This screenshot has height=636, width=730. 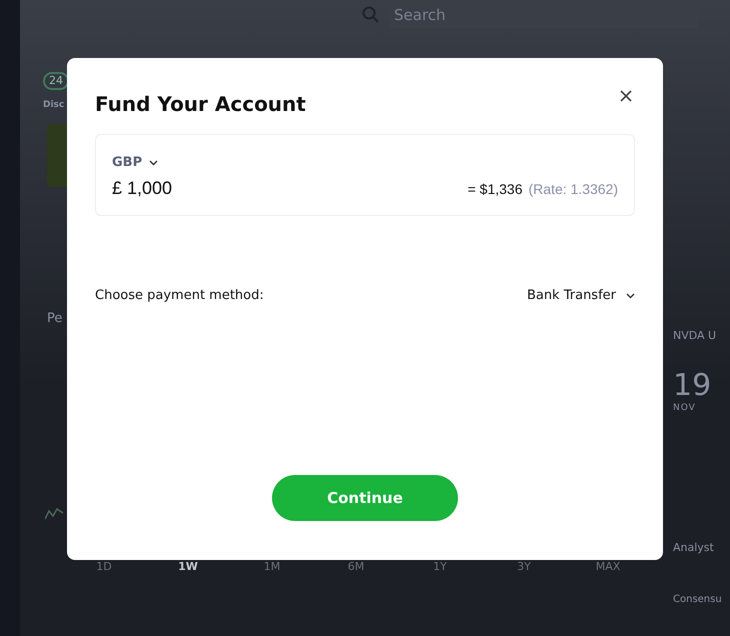 I want to click on timeframe-tab: 1M, so click(x=272, y=566).